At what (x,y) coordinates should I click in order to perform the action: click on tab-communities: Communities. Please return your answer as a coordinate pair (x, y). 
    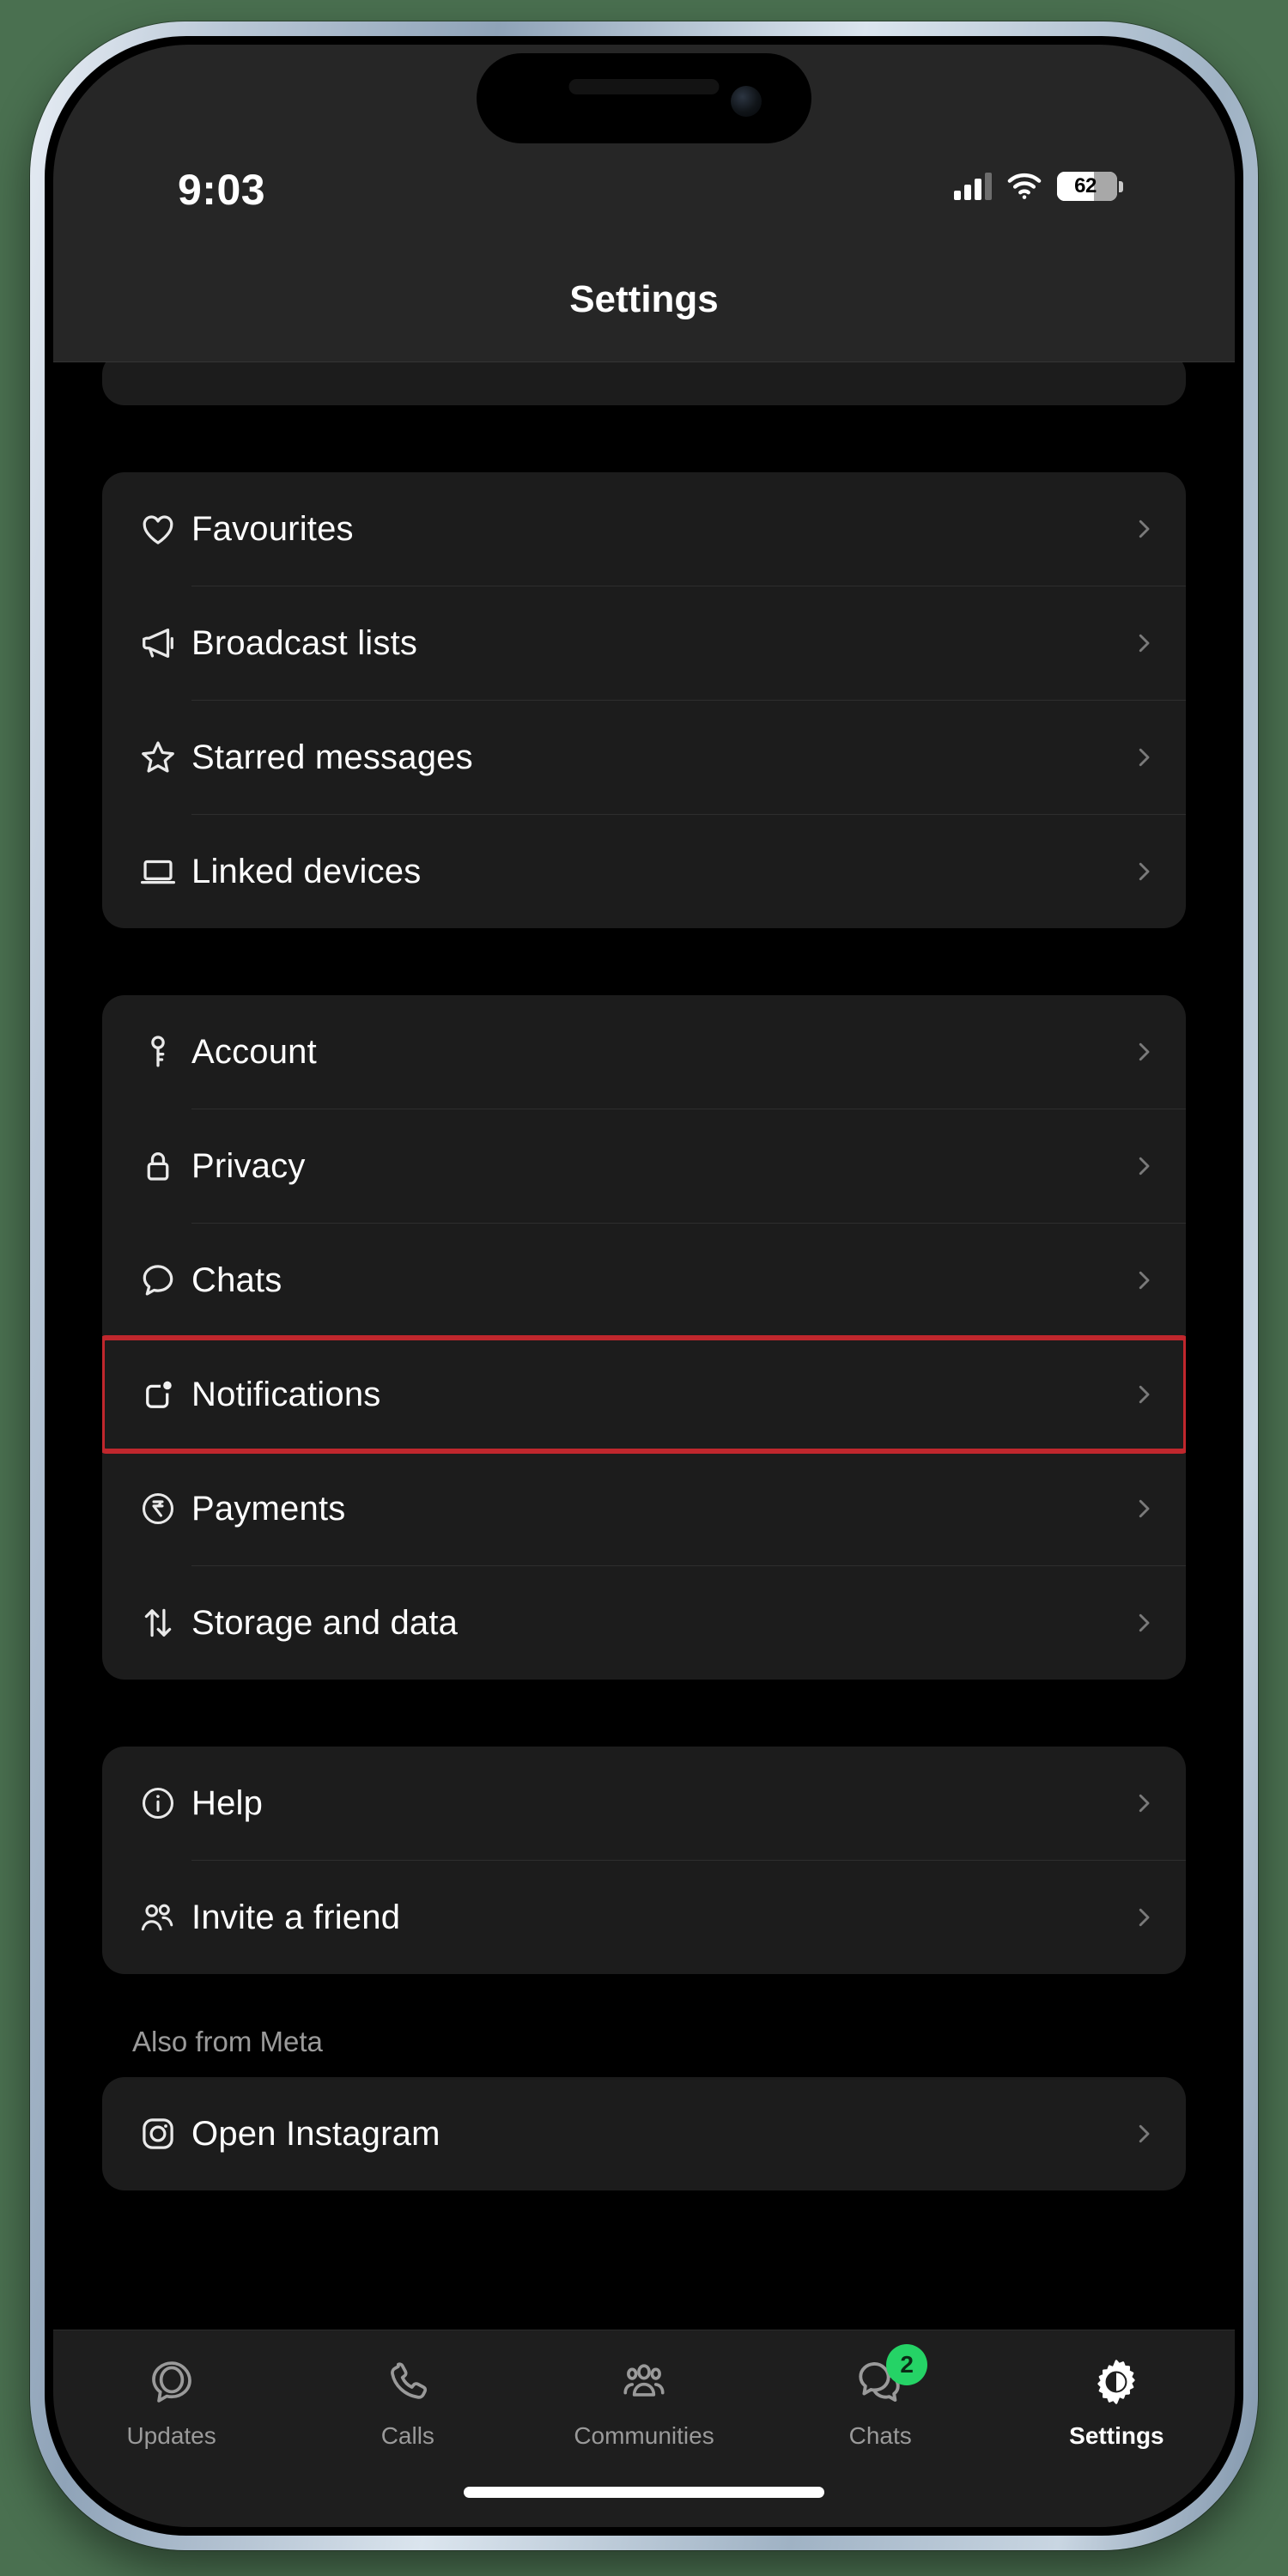
    Looking at the image, I should click on (644, 2399).